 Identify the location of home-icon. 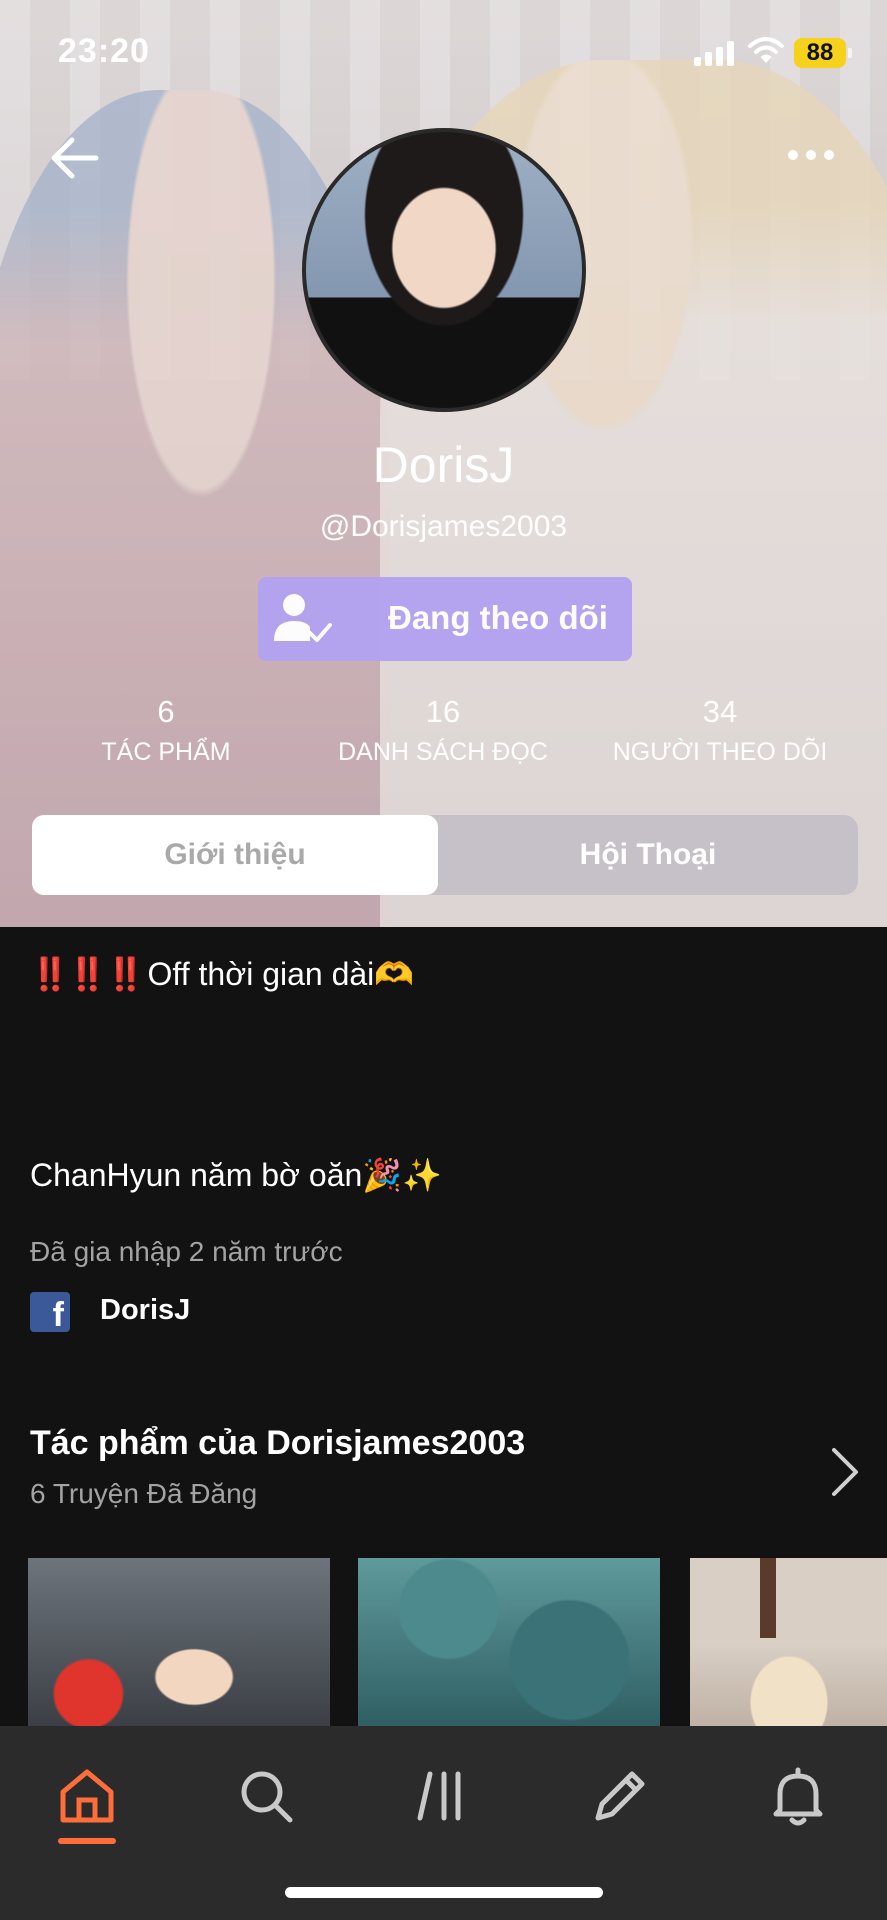
(87, 1796).